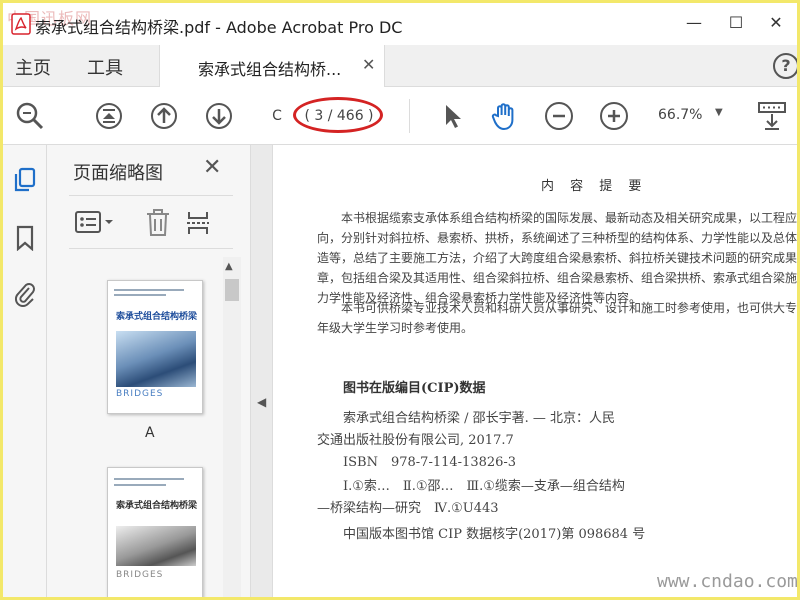  What do you see at coordinates (229, 266) in the screenshot?
I see `scroll-up-arrow-icon: ▲` at bounding box center [229, 266].